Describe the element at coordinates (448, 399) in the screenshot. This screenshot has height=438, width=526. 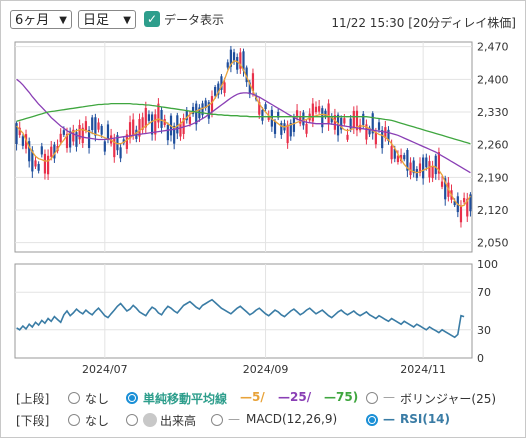
I see `upper-bollinger-label: ボリンジャー(25)` at that location.